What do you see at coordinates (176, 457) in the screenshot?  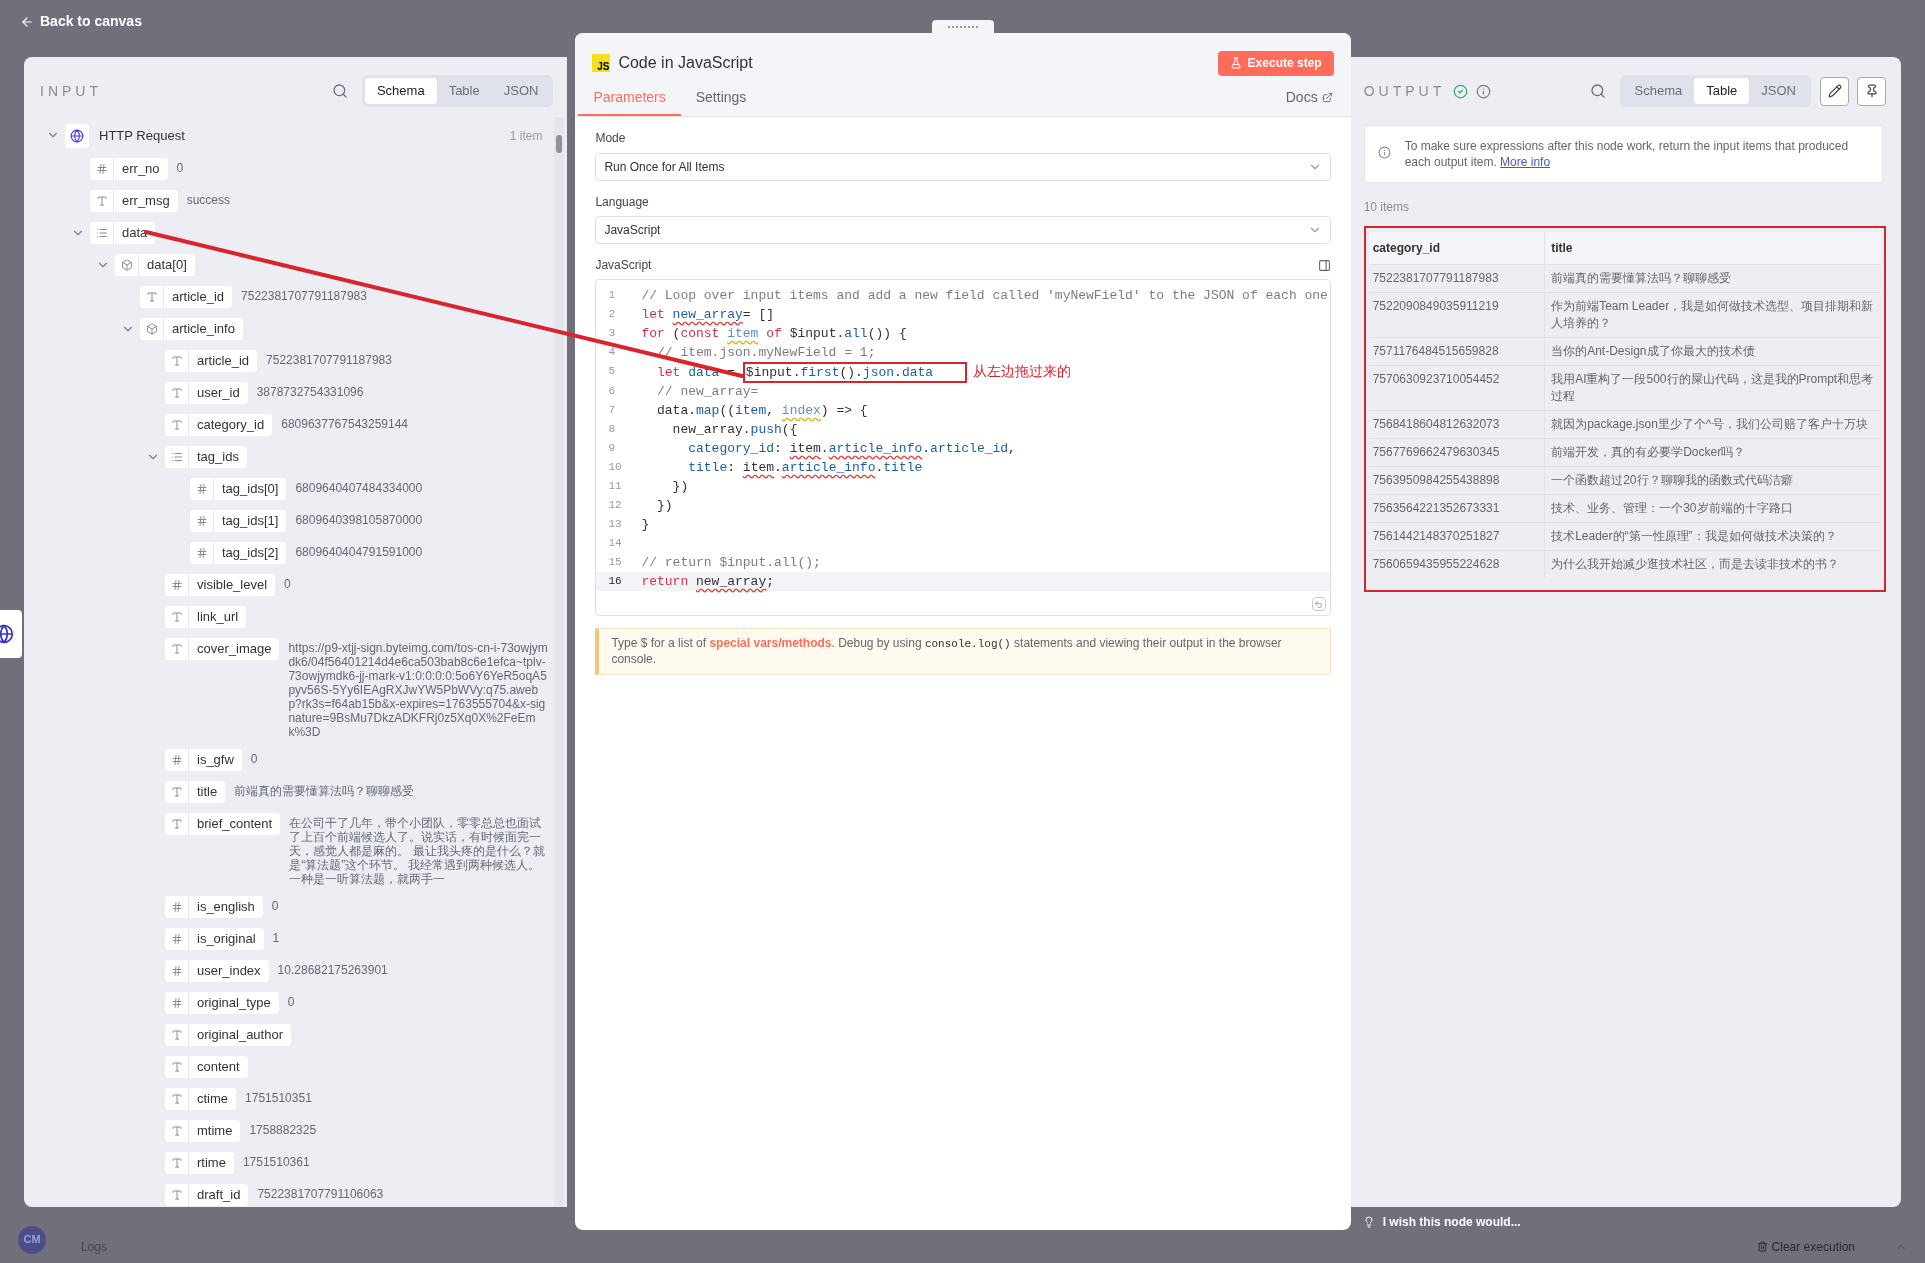 I see `list-icon` at bounding box center [176, 457].